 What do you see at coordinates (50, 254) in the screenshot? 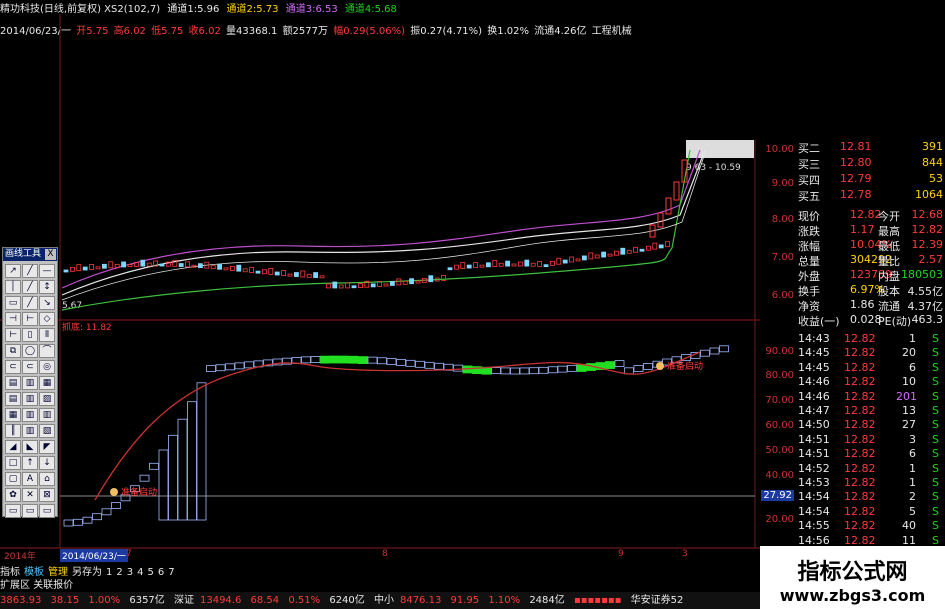
I see `toolbox-close-button: X` at bounding box center [50, 254].